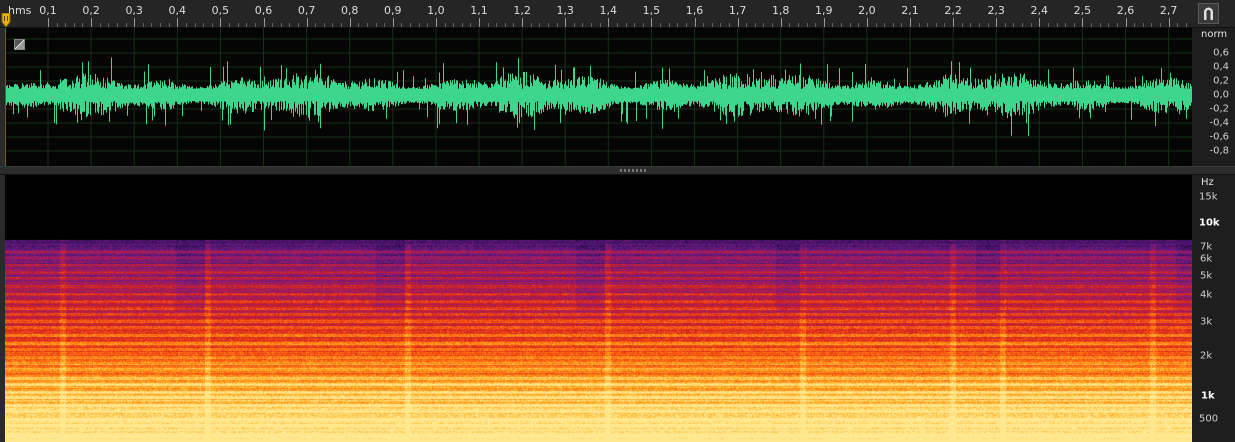  Describe the element at coordinates (1209, 223) in the screenshot. I see `frequency-label: 10k` at that location.